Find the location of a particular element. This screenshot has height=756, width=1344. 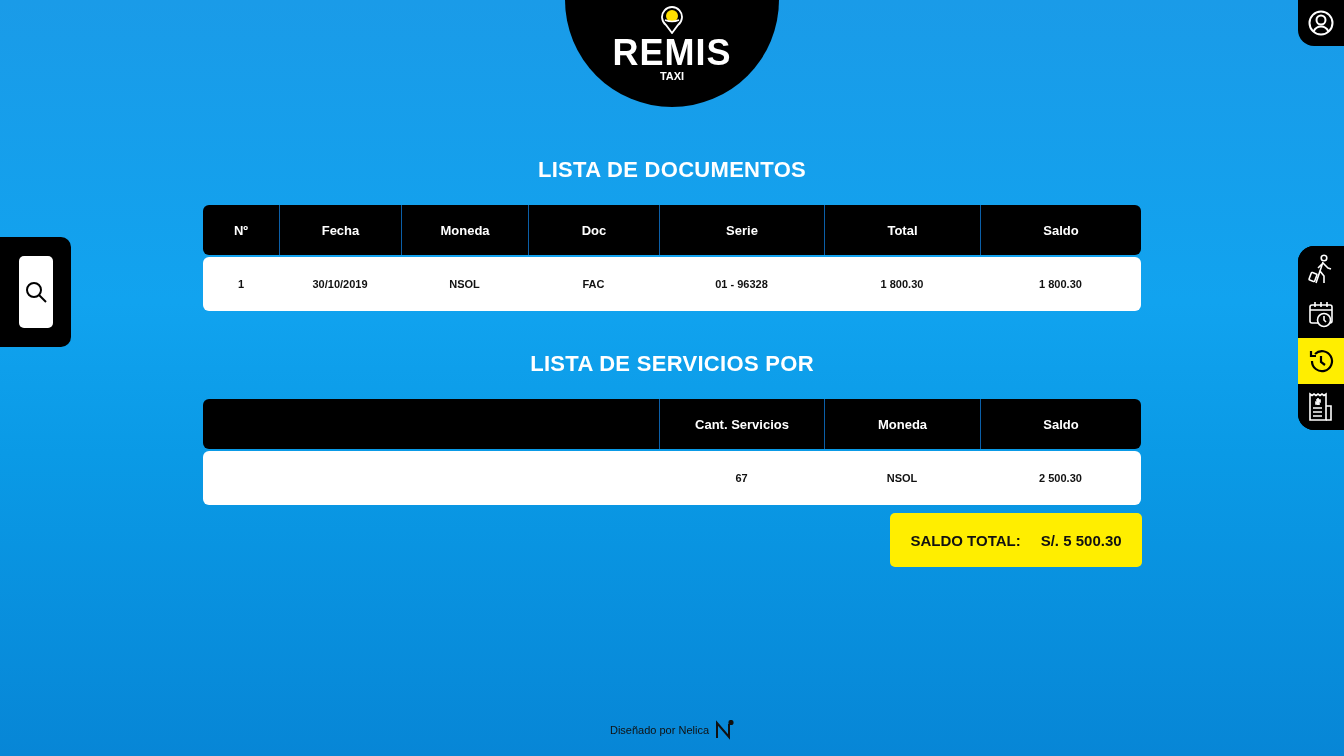

receipt-icon is located at coordinates (1321, 407).